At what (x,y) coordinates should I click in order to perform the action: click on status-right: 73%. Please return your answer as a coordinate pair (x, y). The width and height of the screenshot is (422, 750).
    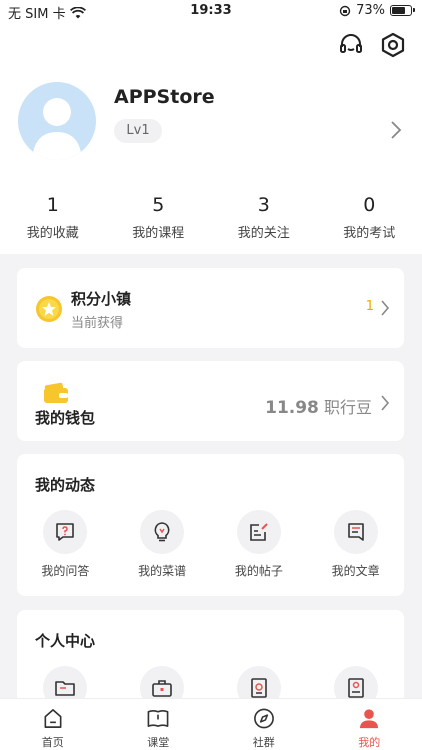
    Looking at the image, I should click on (377, 10).